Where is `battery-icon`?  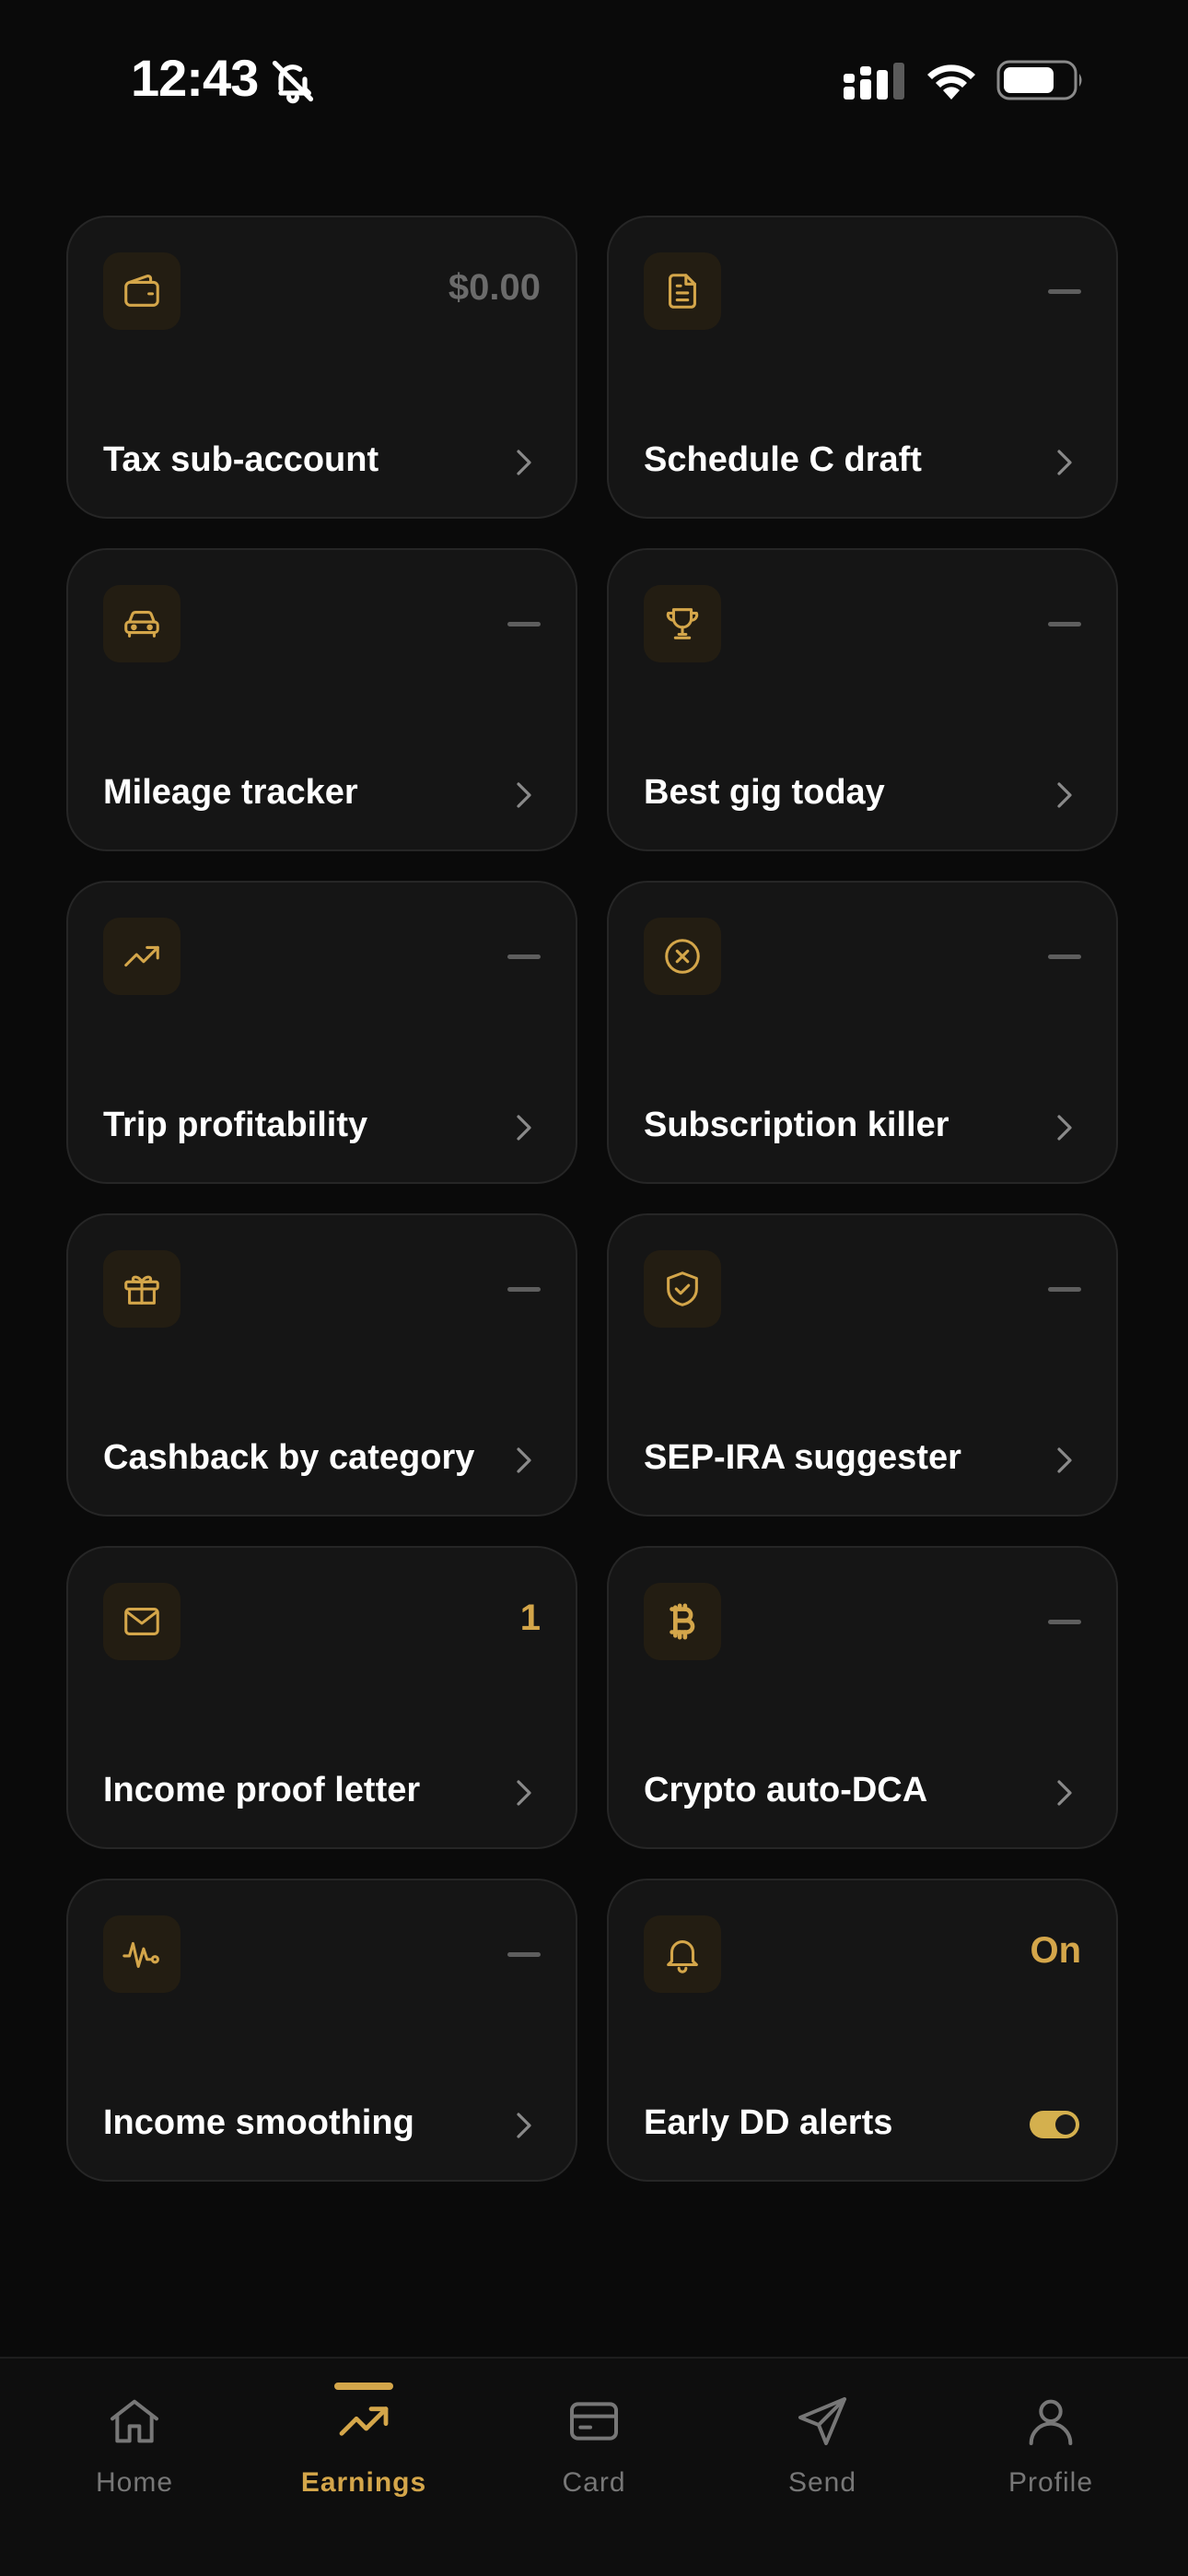 battery-icon is located at coordinates (1039, 80).